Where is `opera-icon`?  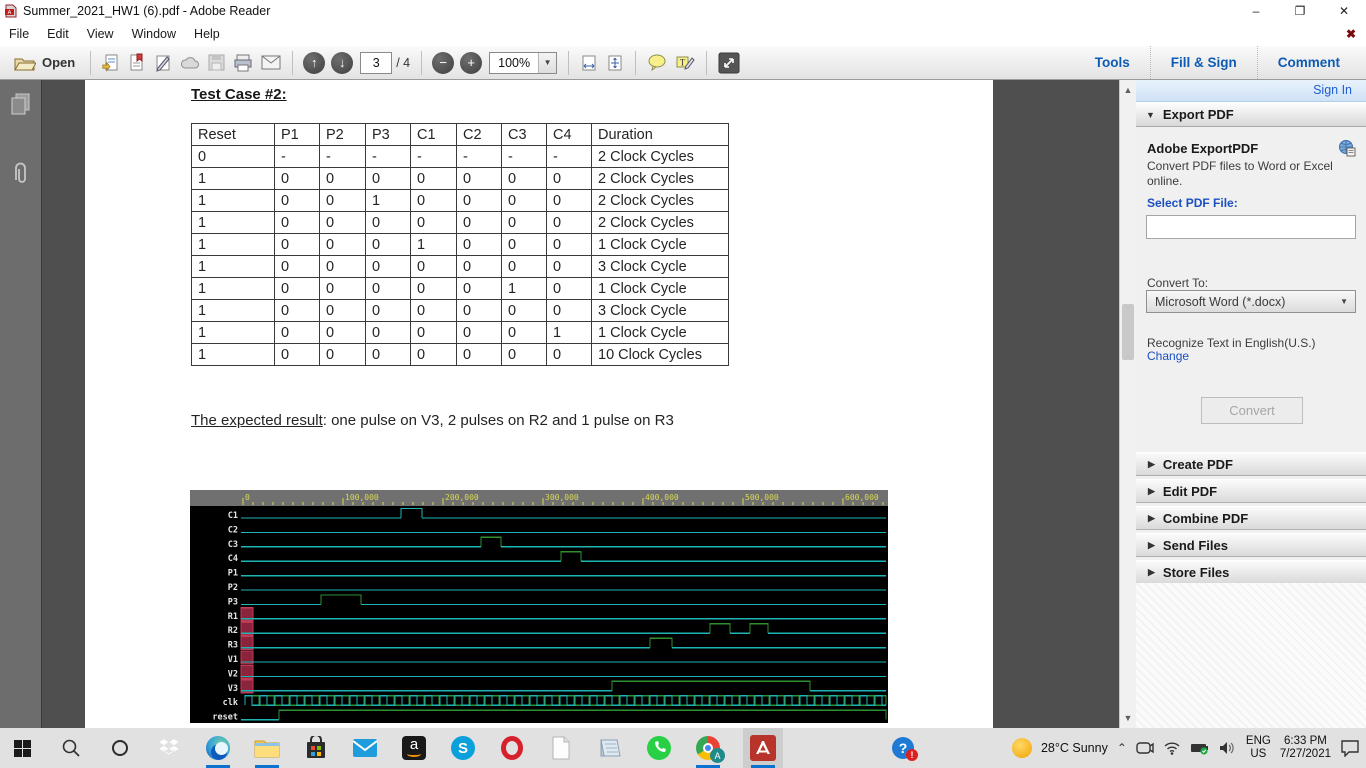
opera-icon is located at coordinates (512, 748).